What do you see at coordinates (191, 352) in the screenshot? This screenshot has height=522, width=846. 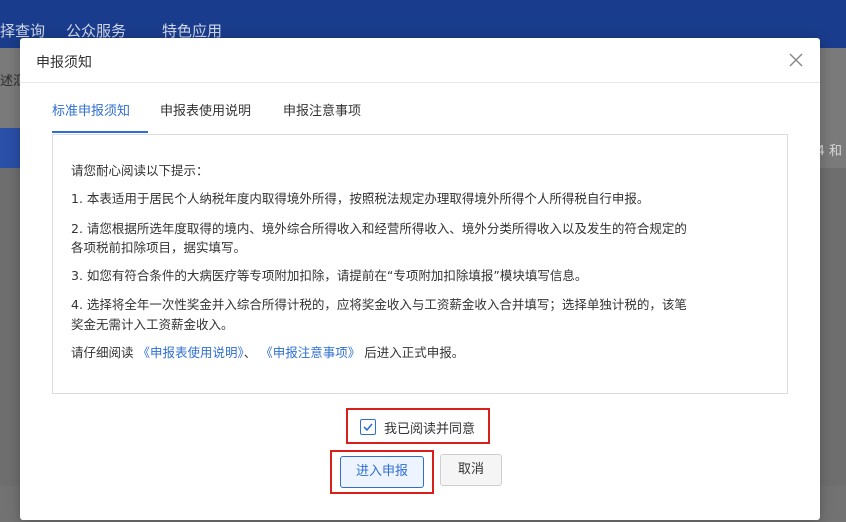 I see `link-form-instructions: 《申报表使用说明》` at bounding box center [191, 352].